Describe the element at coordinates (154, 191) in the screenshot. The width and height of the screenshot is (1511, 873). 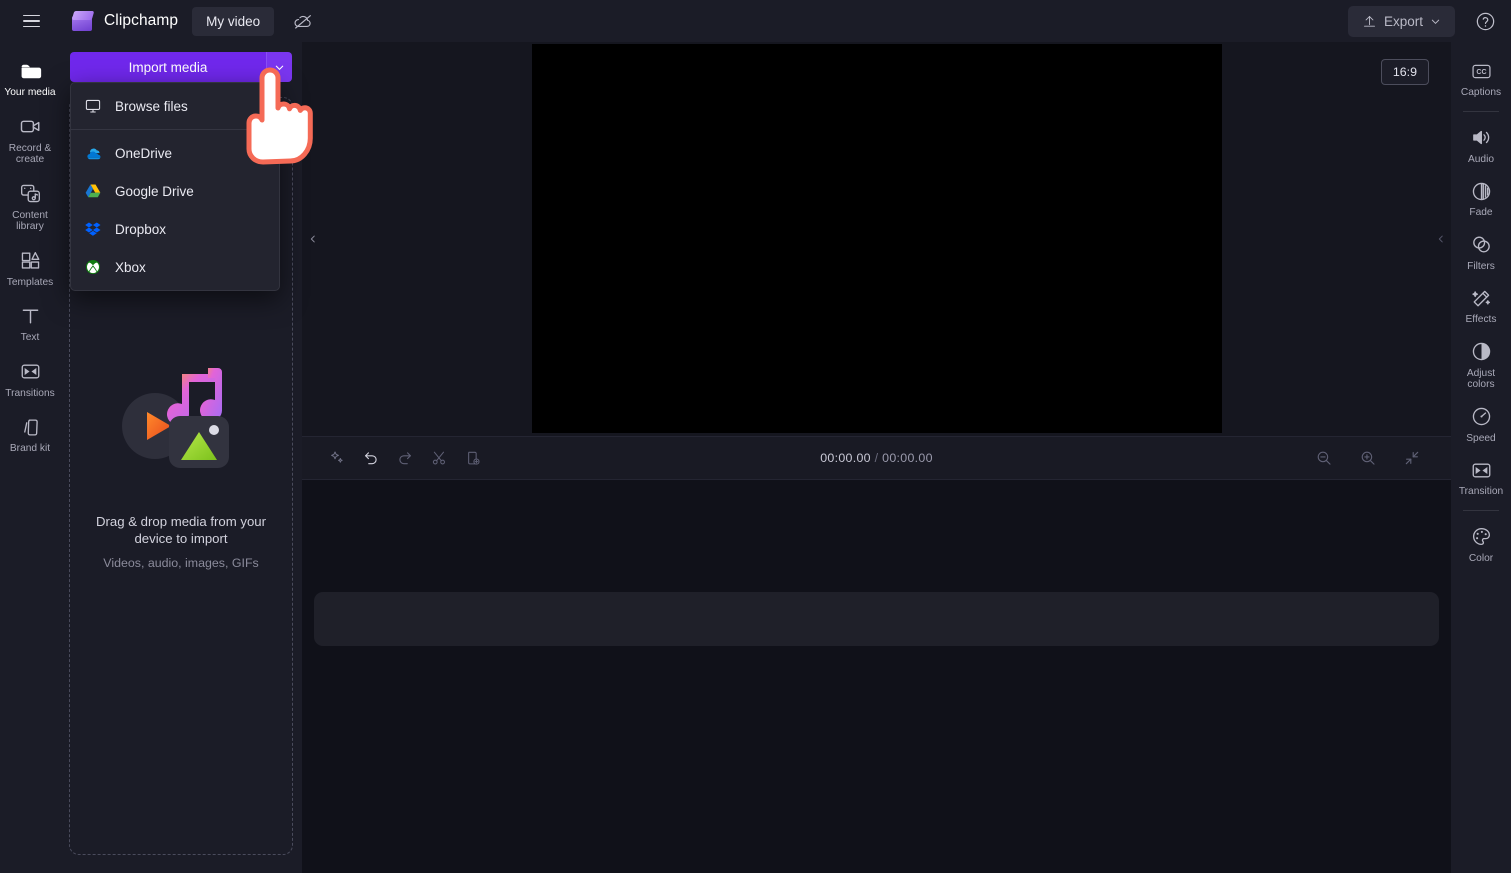
I see `menu-item-label: Google Drive` at that location.